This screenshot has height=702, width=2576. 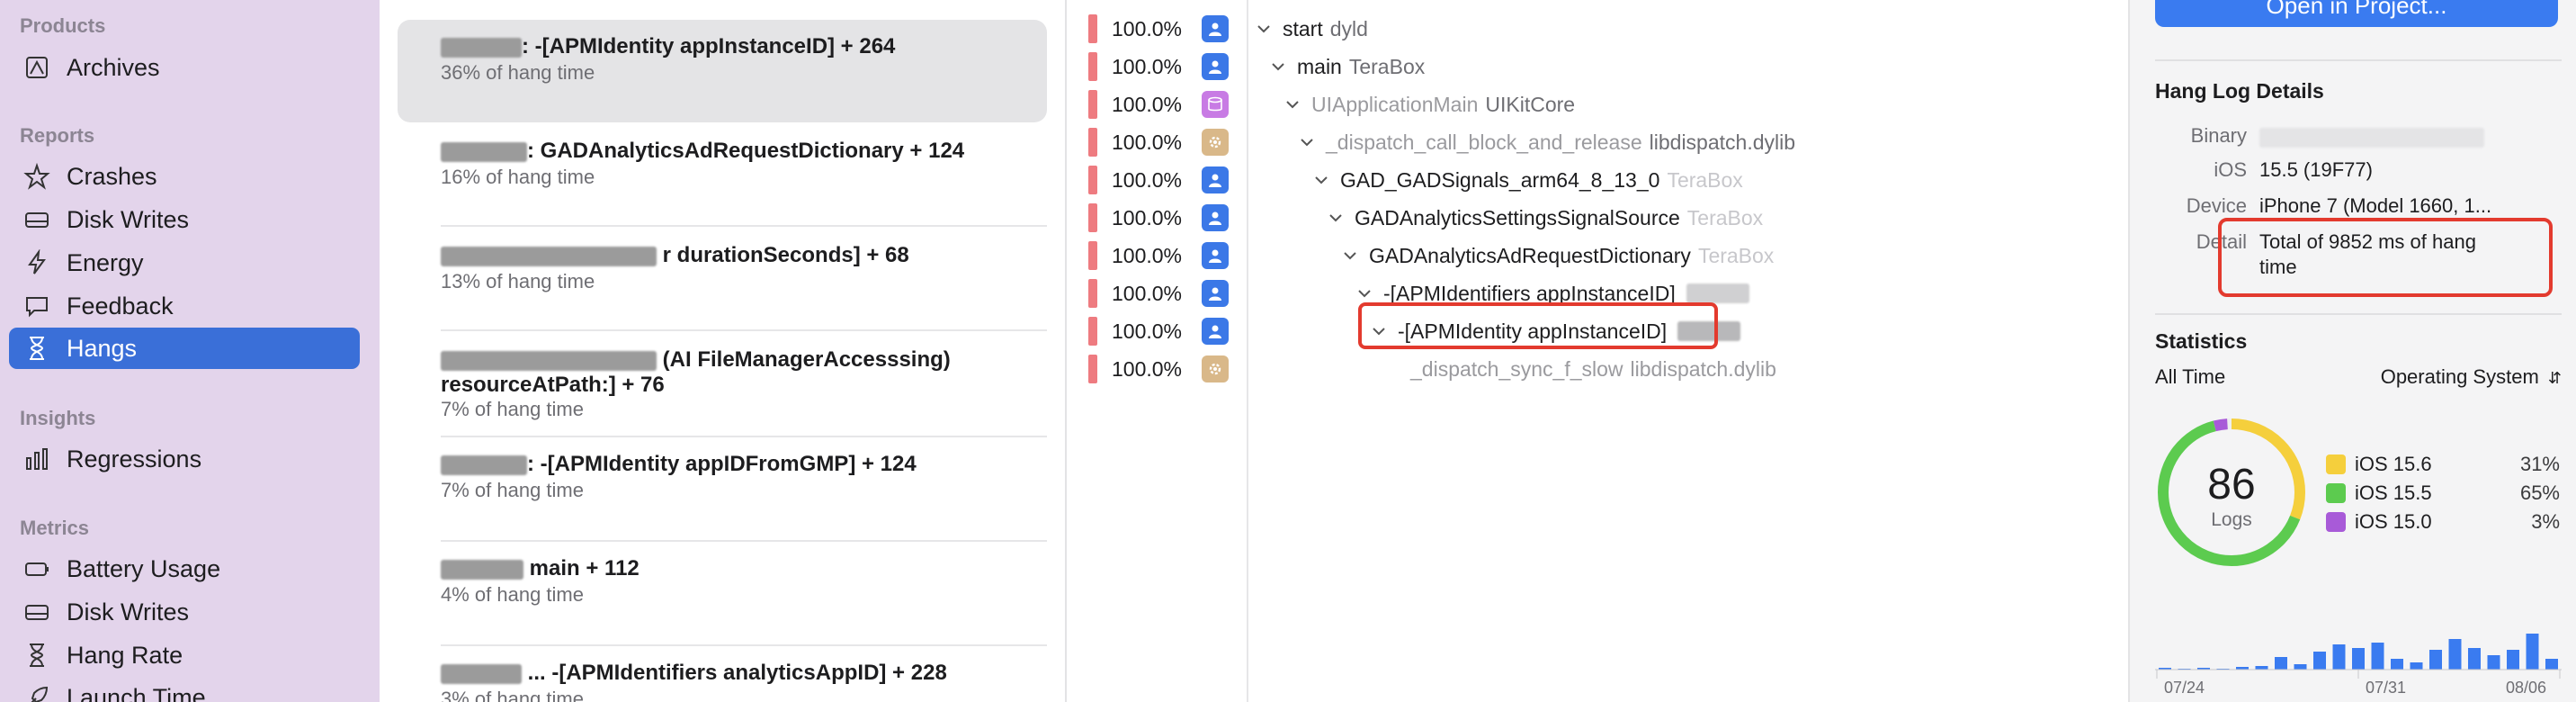 What do you see at coordinates (2463, 377) in the screenshot?
I see `group-by-popup: Operating System ⇵` at bounding box center [2463, 377].